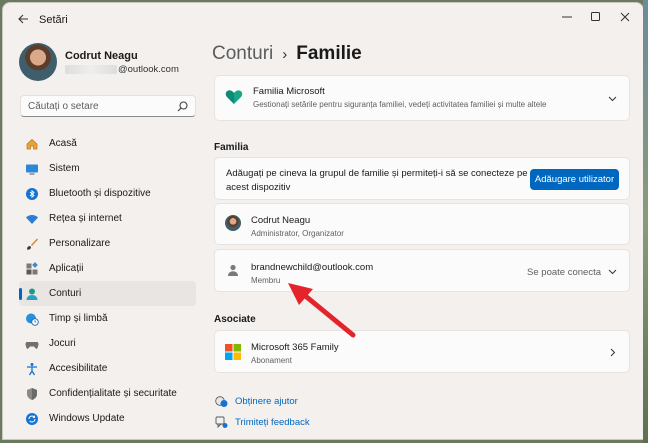 The image size is (648, 443). What do you see at coordinates (32, 319) in the screenshot?
I see `globe-clock-icon` at bounding box center [32, 319].